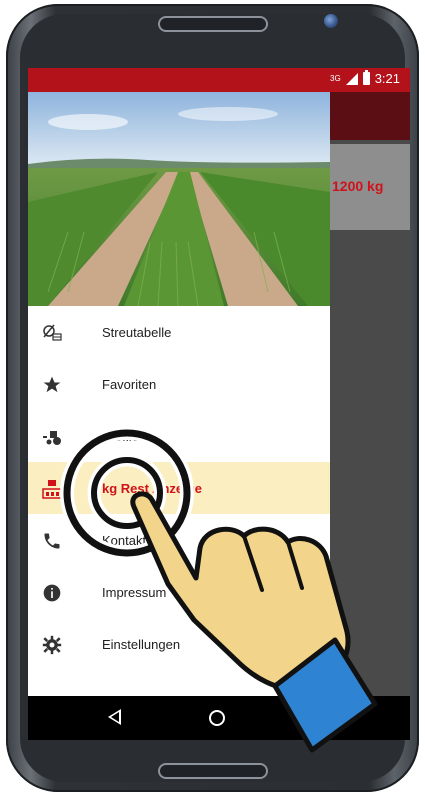 Image resolution: width=425 pixels, height=798 pixels. I want to click on signal-icon, so click(351, 78).